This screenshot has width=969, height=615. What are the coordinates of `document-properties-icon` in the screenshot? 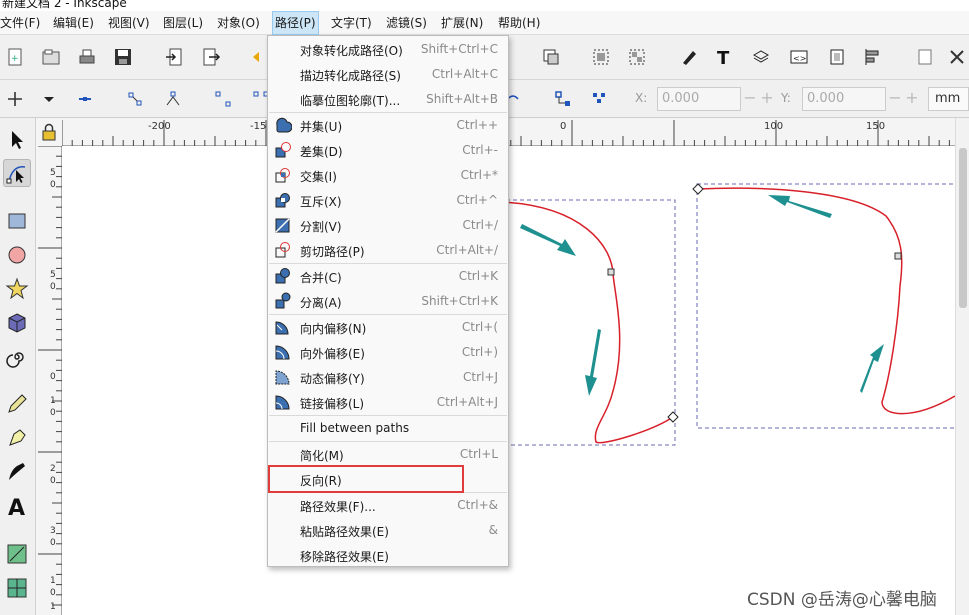 It's located at (837, 57).